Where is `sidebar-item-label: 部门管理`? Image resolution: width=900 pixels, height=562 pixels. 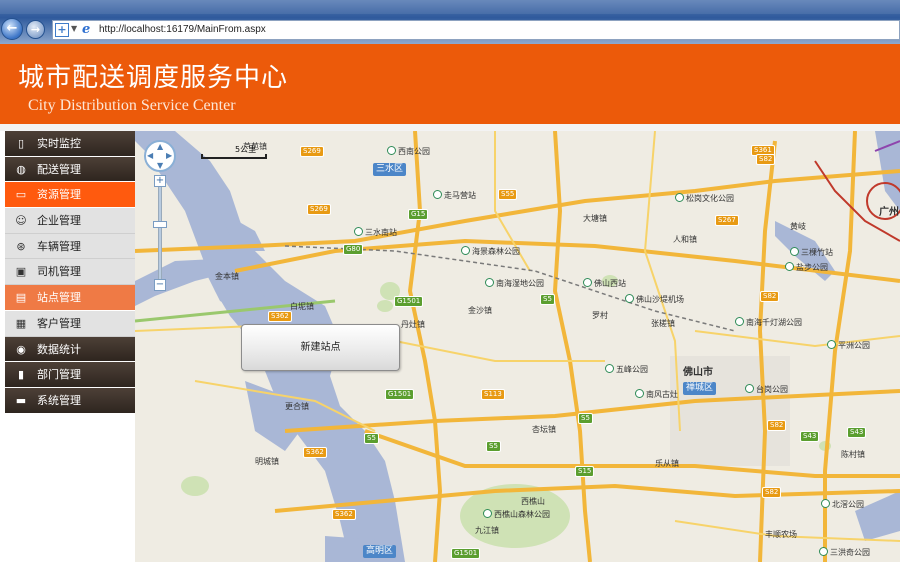 sidebar-item-label: 部门管理 is located at coordinates (59, 375).